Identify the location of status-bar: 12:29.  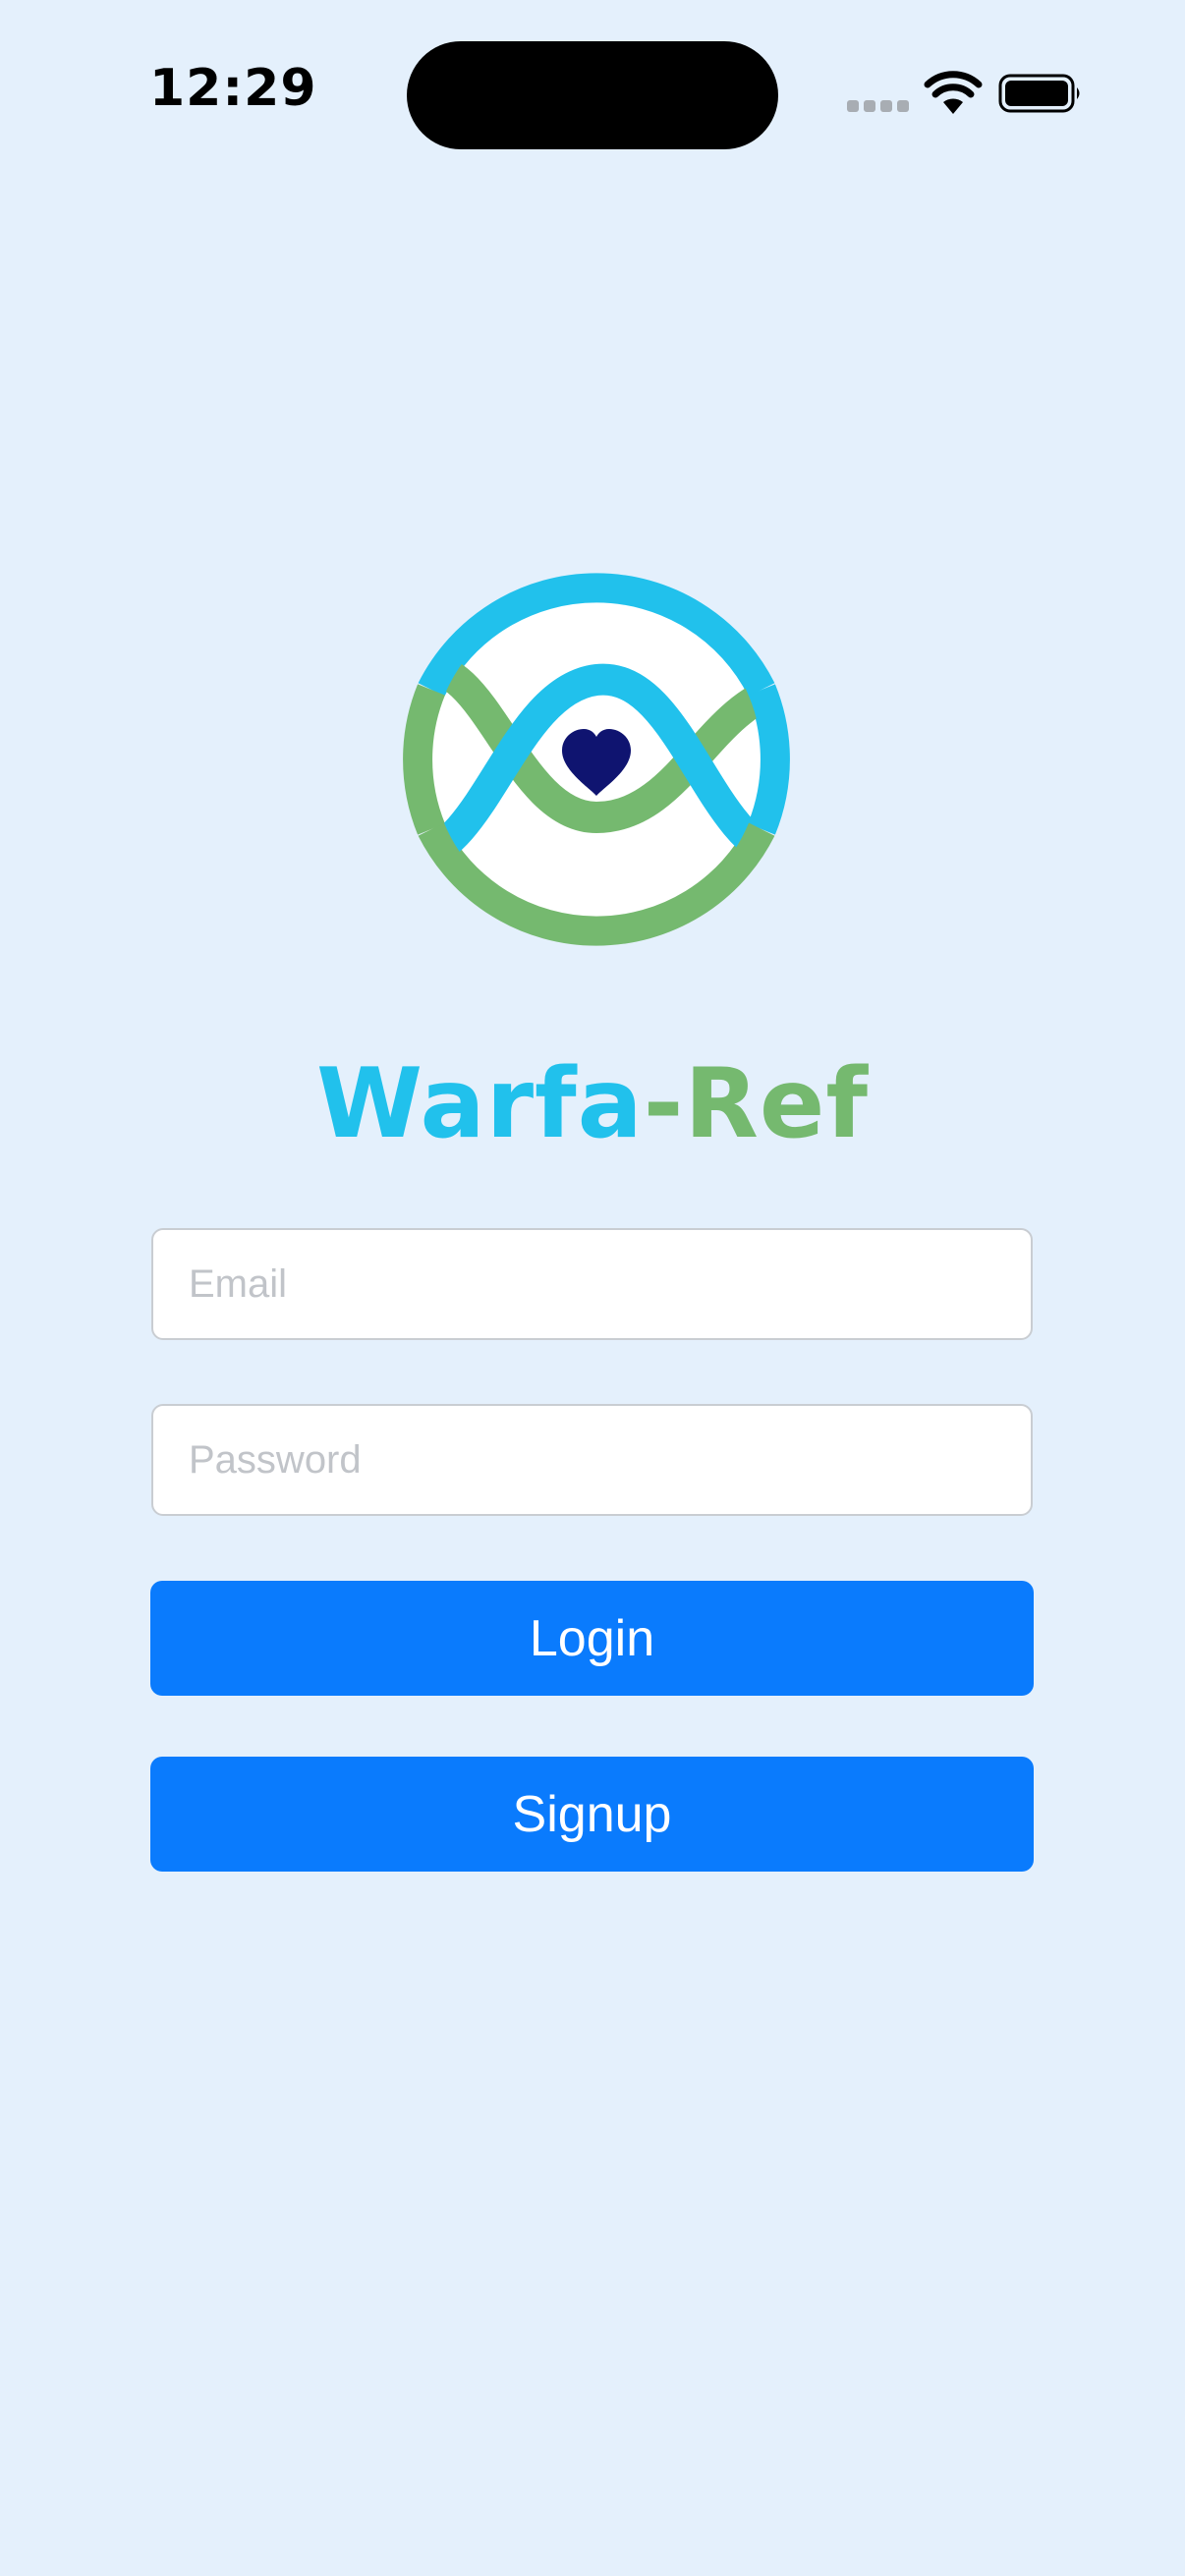
(592, 93).